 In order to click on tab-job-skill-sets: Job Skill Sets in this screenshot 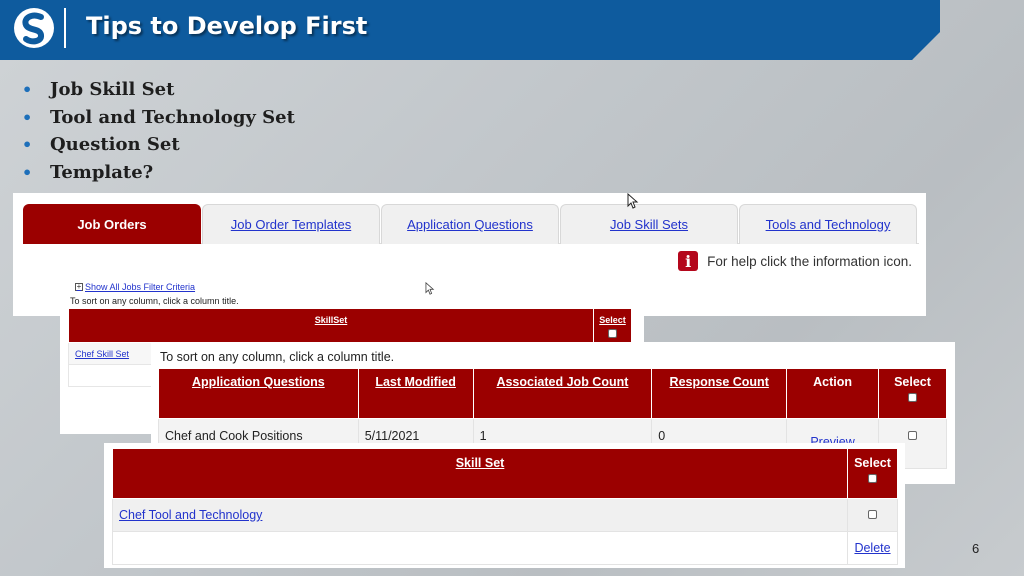, I will do `click(649, 224)`.